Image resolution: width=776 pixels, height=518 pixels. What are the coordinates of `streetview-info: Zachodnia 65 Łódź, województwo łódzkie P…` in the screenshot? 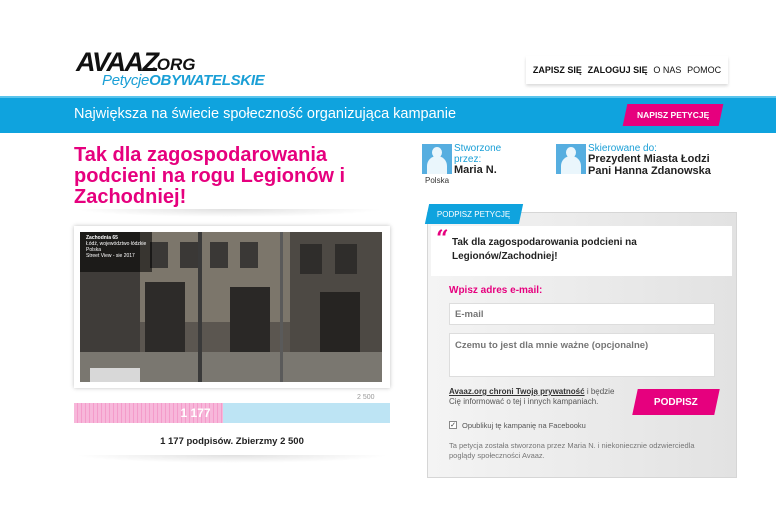 It's located at (116, 247).